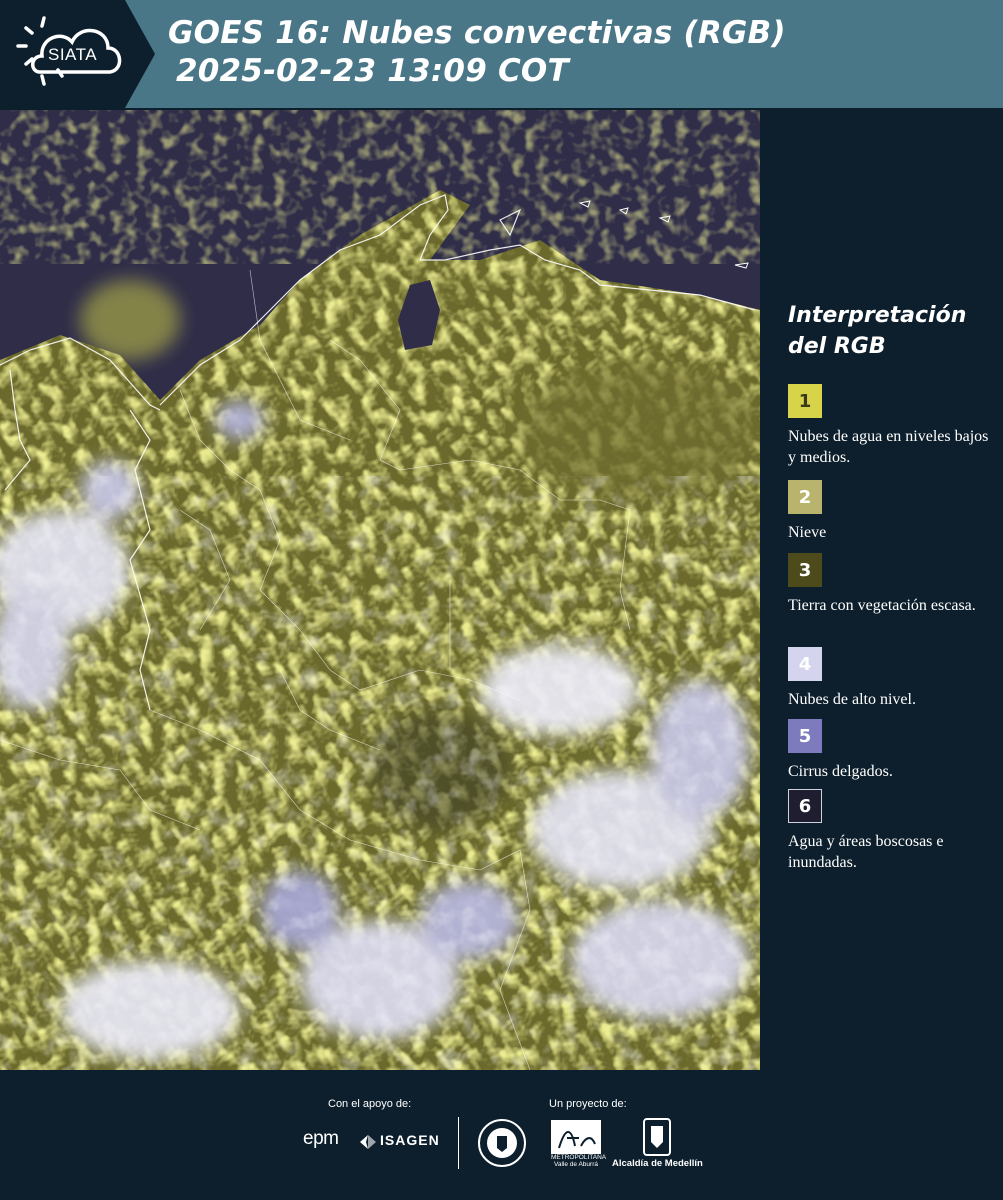 Image resolution: width=1003 pixels, height=1200 pixels. I want to click on siata-logo: SIATA, so click(77, 54).